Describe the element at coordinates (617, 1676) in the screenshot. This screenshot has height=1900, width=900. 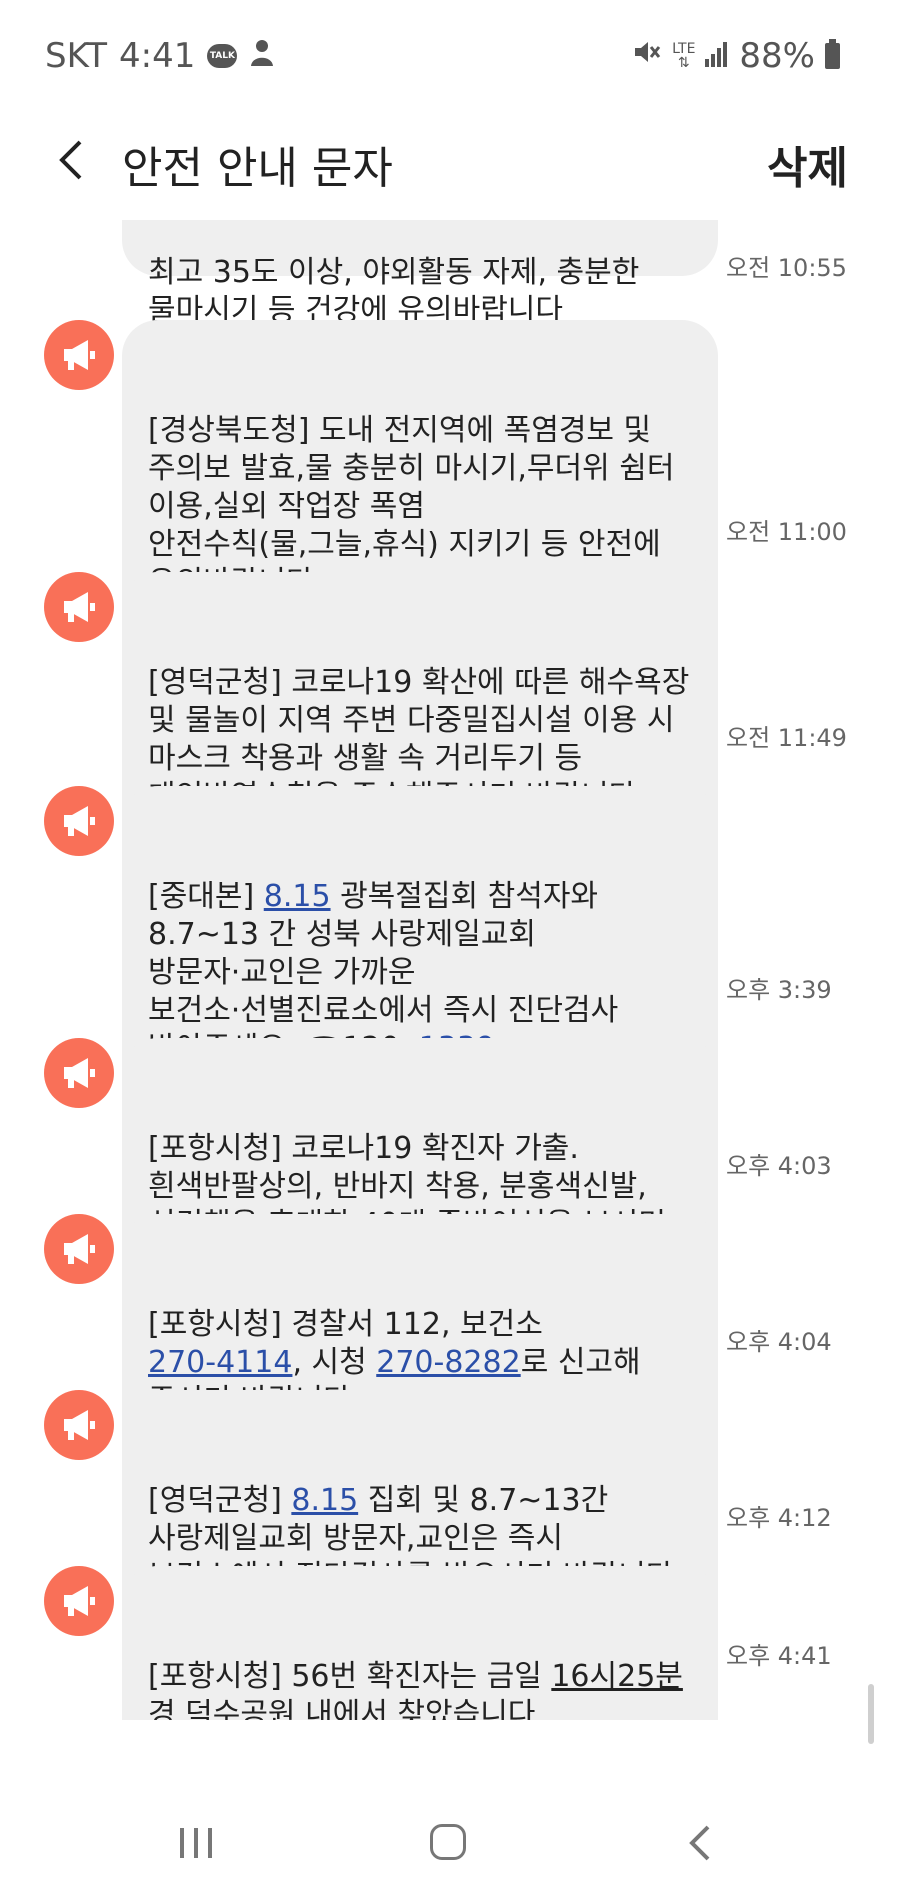
I see `message-underlined-text: 16시25분` at that location.